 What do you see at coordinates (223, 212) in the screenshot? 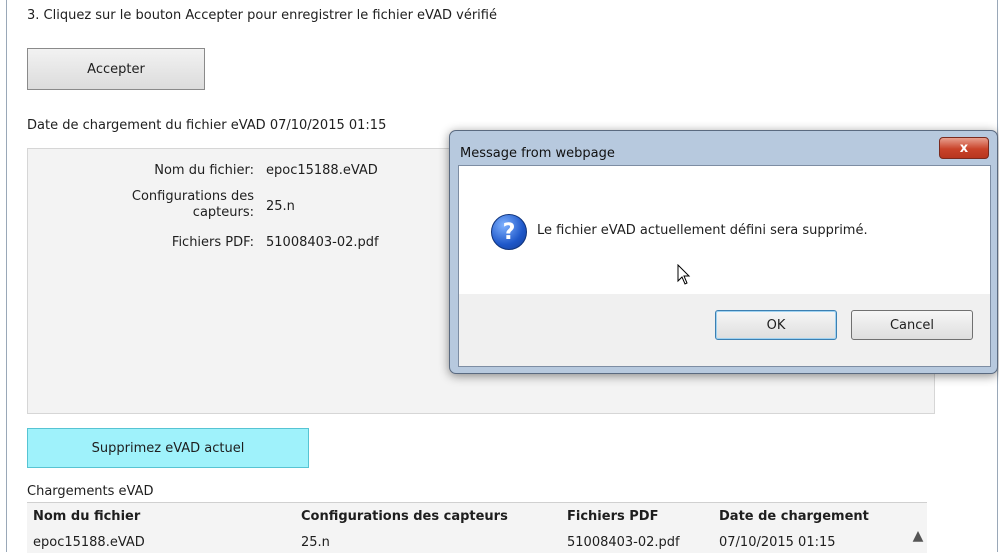
I see `sensor-config-label-line2: capteurs:` at bounding box center [223, 212].